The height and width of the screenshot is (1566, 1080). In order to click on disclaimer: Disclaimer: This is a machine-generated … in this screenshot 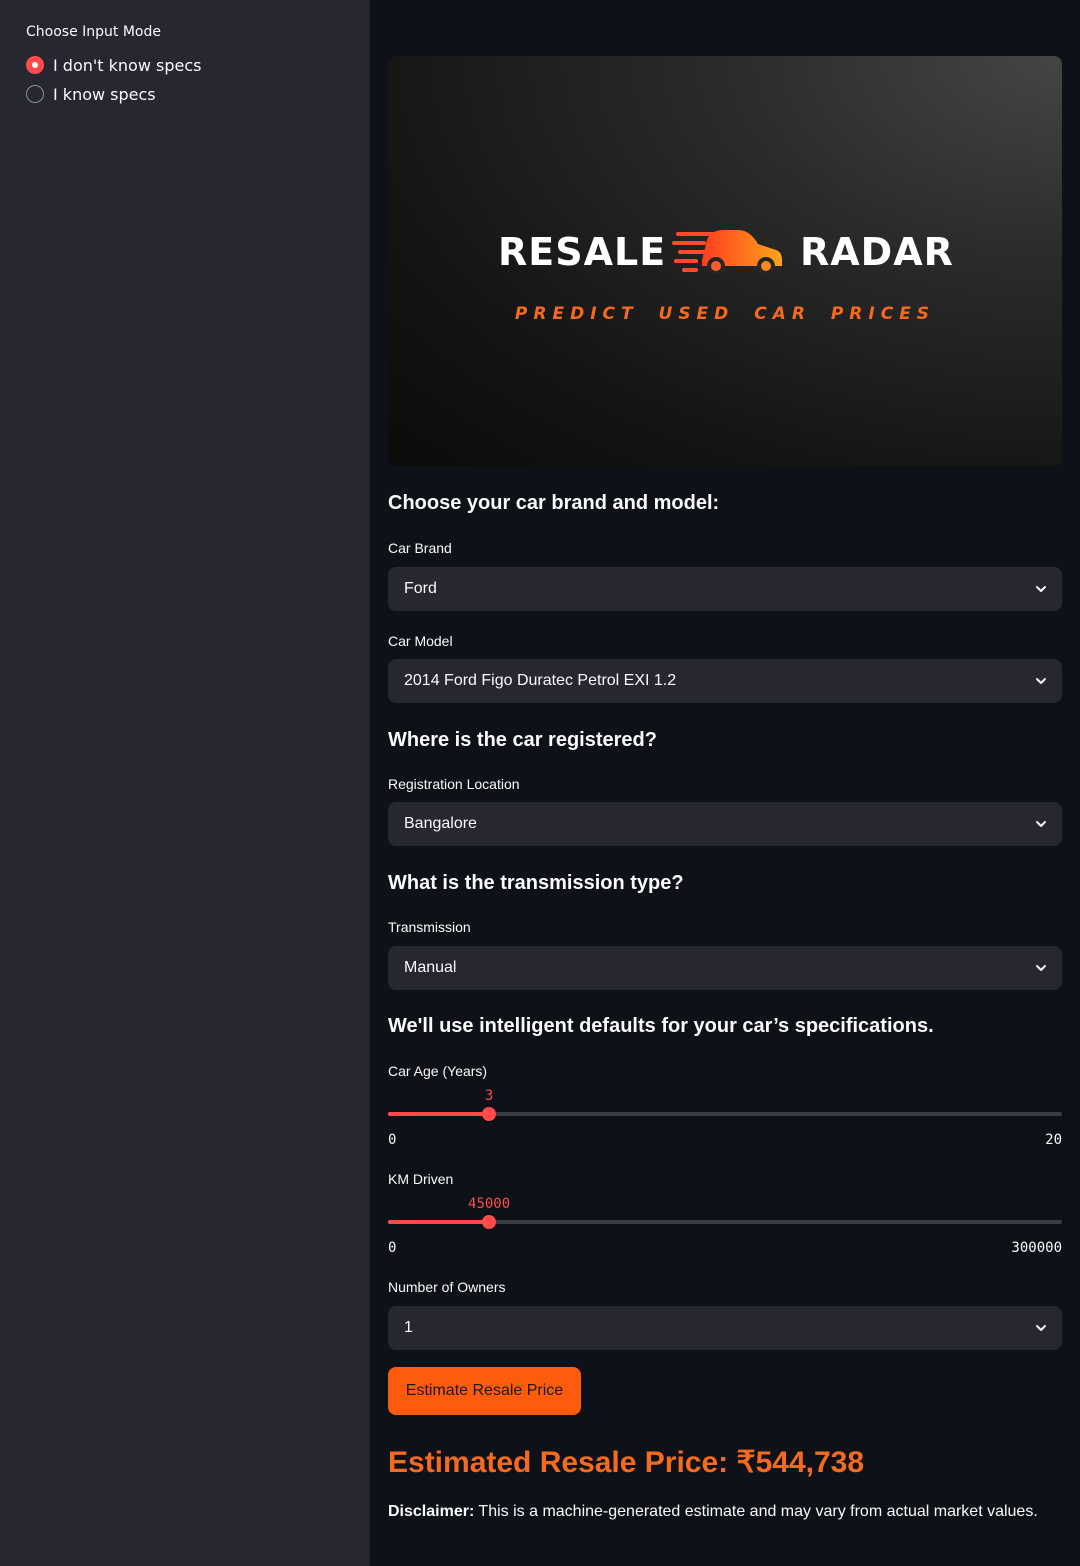, I will do `click(725, 1512)`.